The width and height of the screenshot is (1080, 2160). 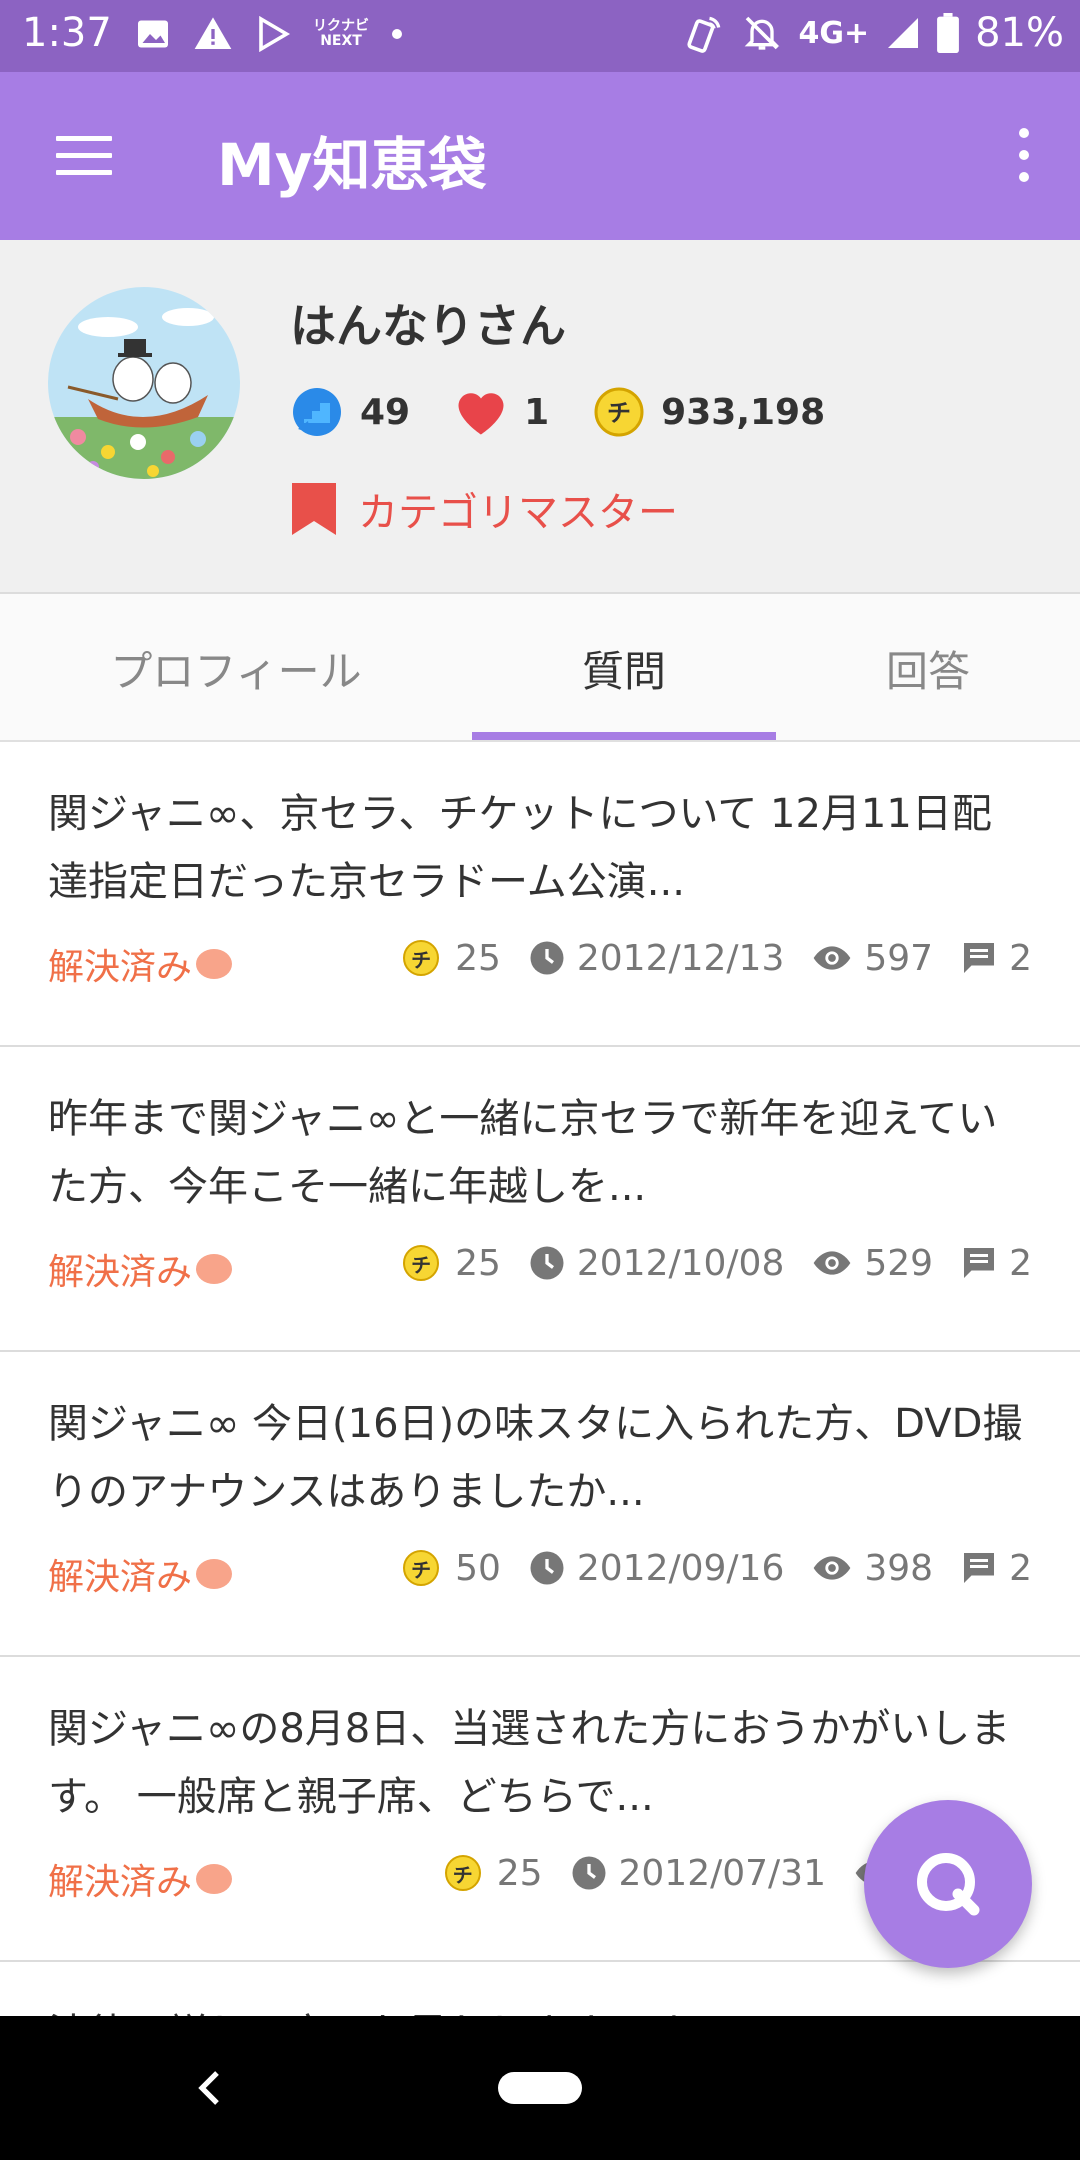 I want to click on status-bar: 1:37 リクナビ NEXT 4G+ 81%, so click(x=540, y=36).